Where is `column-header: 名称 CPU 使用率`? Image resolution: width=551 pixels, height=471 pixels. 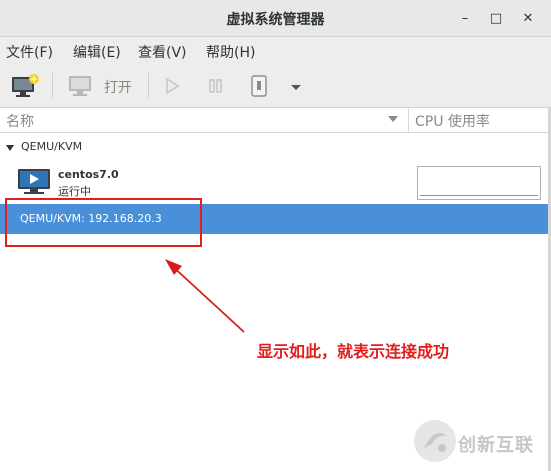 column-header: 名称 CPU 使用率 is located at coordinates (275, 120).